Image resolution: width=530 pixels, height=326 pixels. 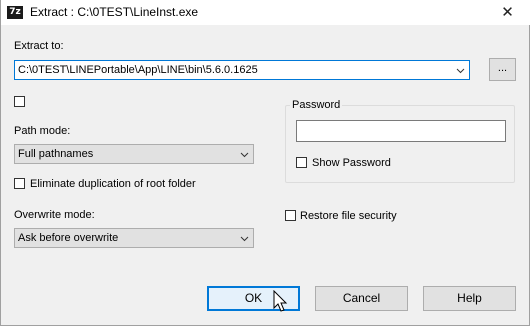 What do you see at coordinates (351, 163) in the screenshot?
I see `show-password-label: Show Password` at bounding box center [351, 163].